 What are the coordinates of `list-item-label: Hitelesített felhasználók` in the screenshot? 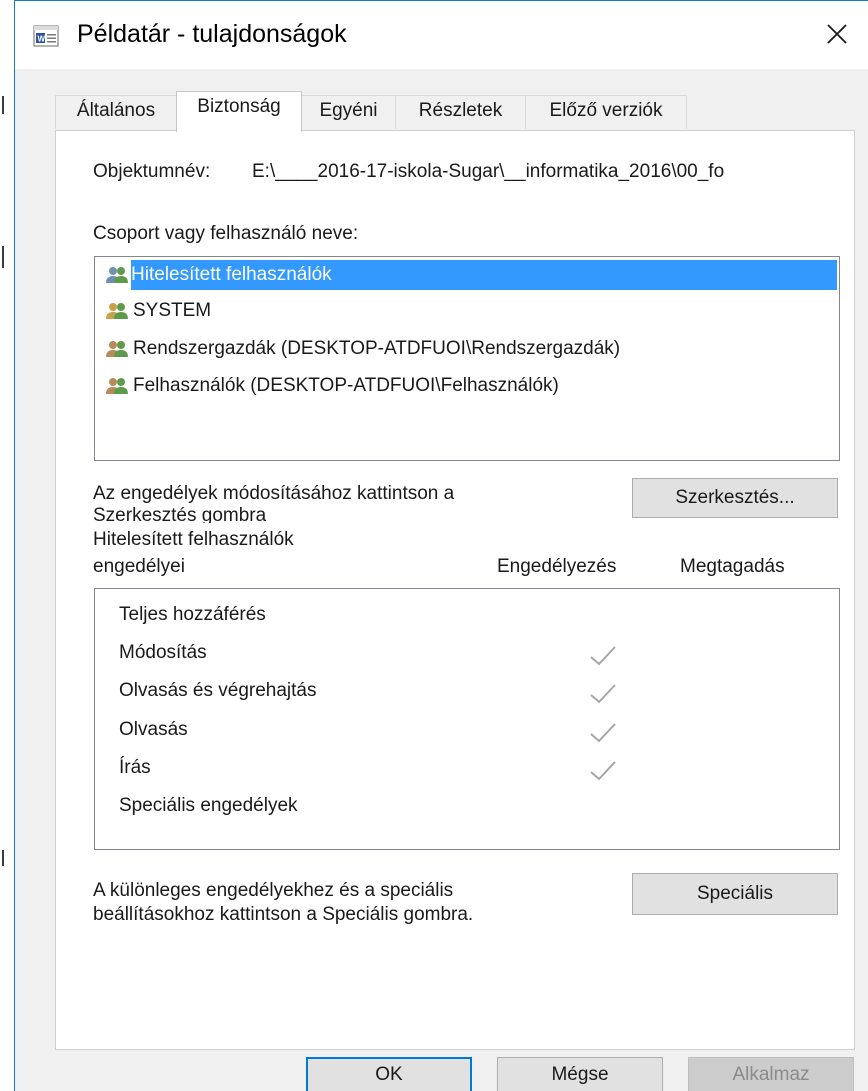 It's located at (231, 274).